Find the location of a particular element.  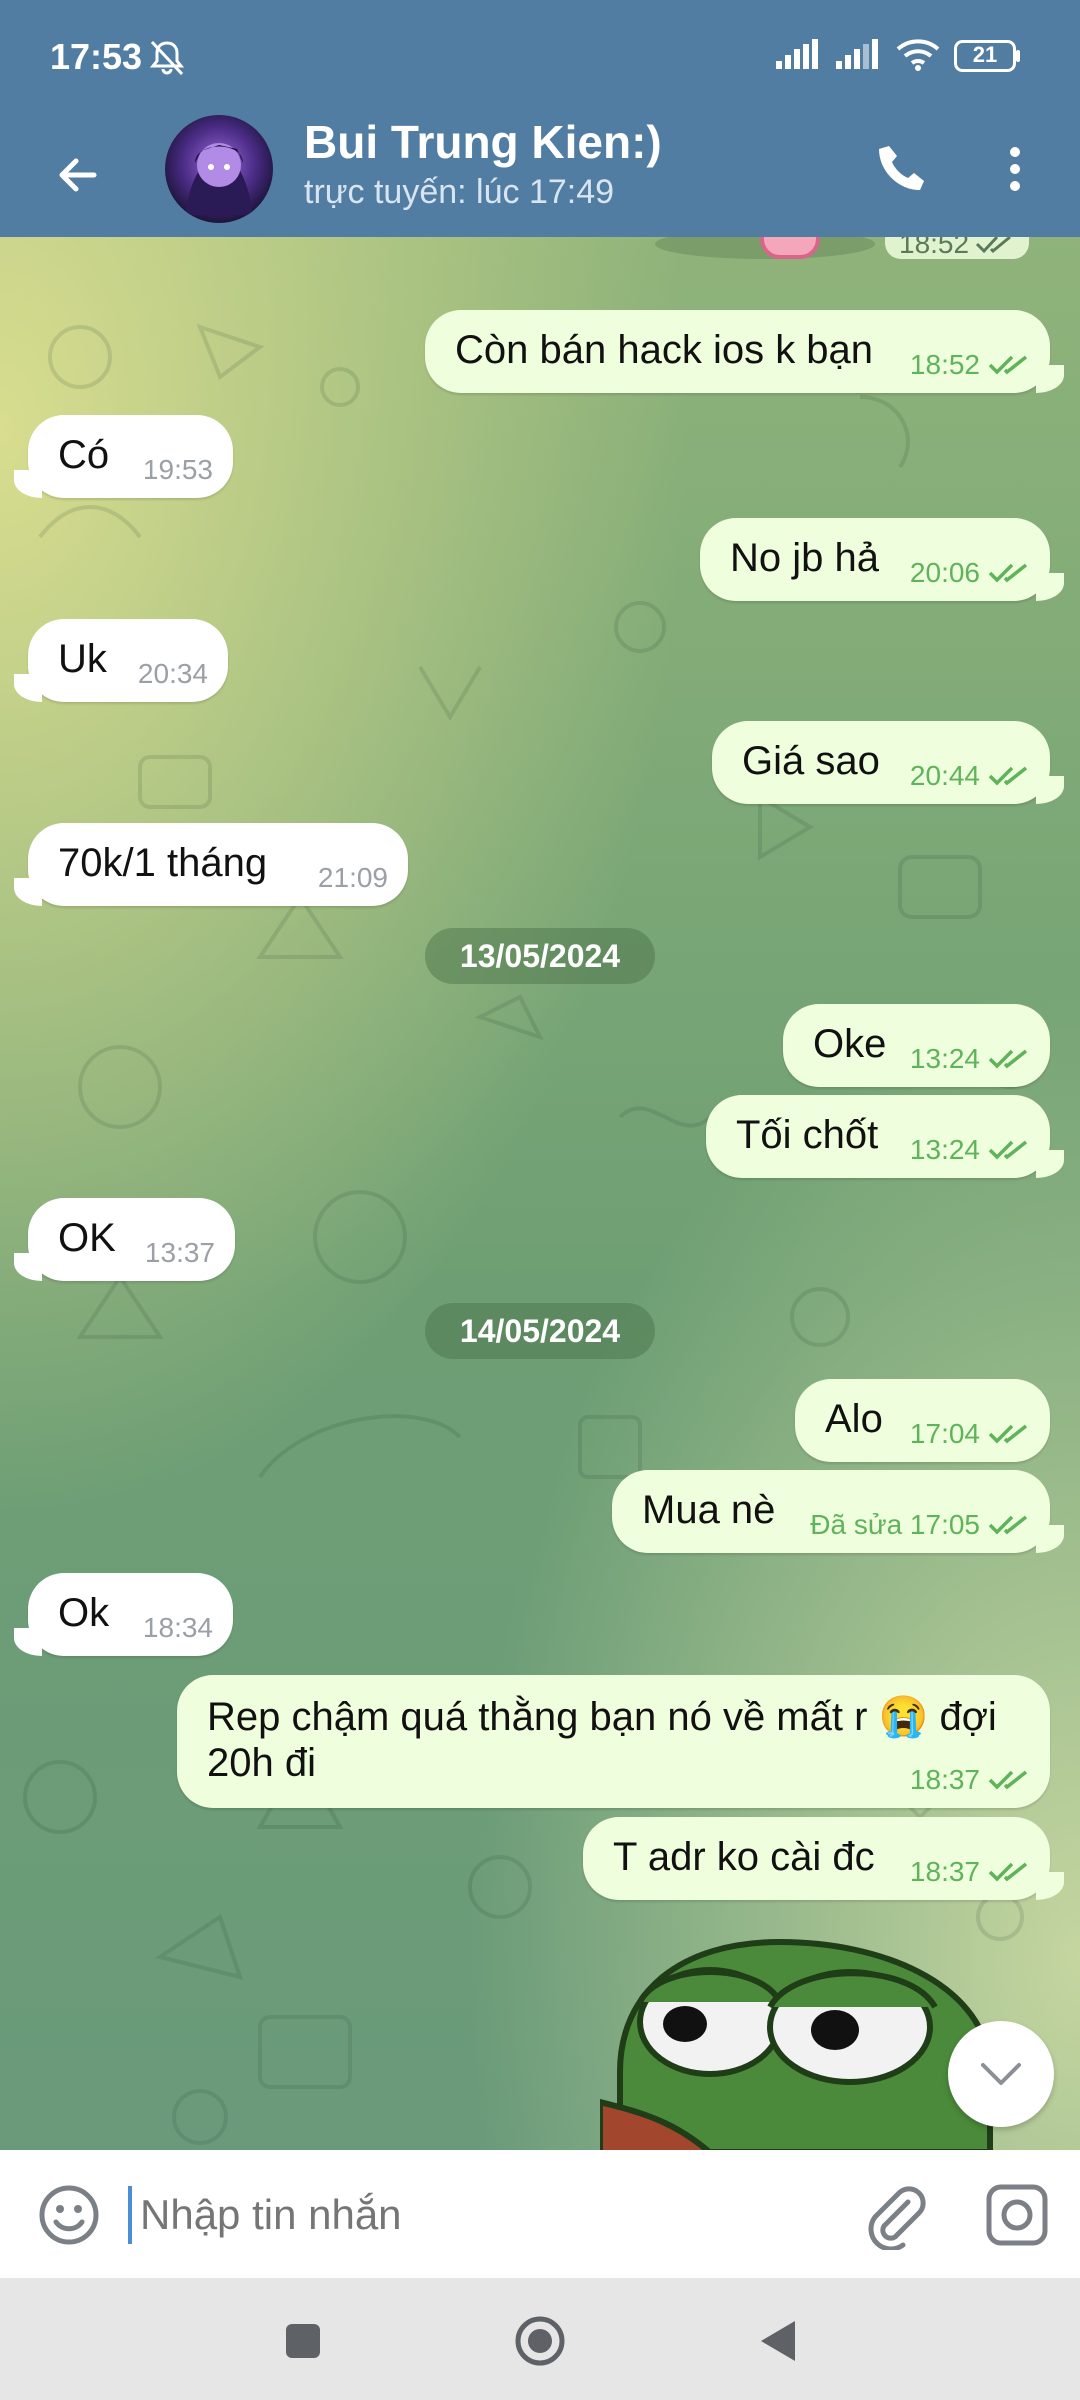

message-out: No jb hả 20:06 is located at coordinates (882, 559).